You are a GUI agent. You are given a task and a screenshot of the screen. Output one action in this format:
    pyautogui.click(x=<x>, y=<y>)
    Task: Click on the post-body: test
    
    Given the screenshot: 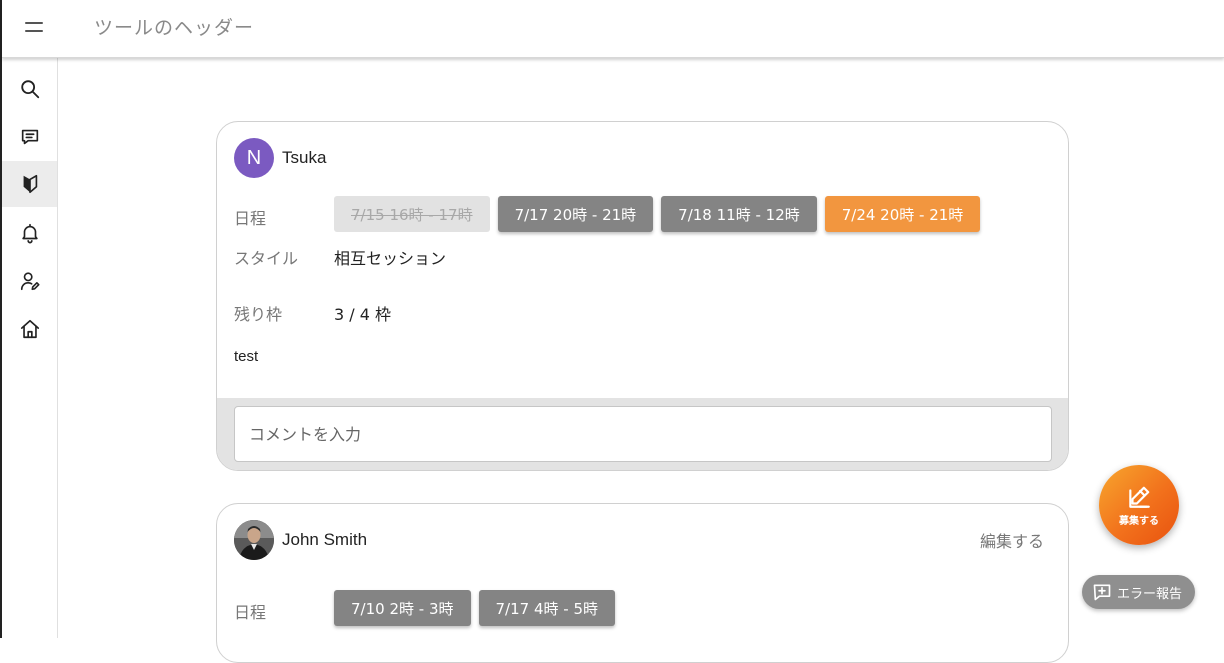 What is the action you would take?
    pyautogui.click(x=246, y=356)
    